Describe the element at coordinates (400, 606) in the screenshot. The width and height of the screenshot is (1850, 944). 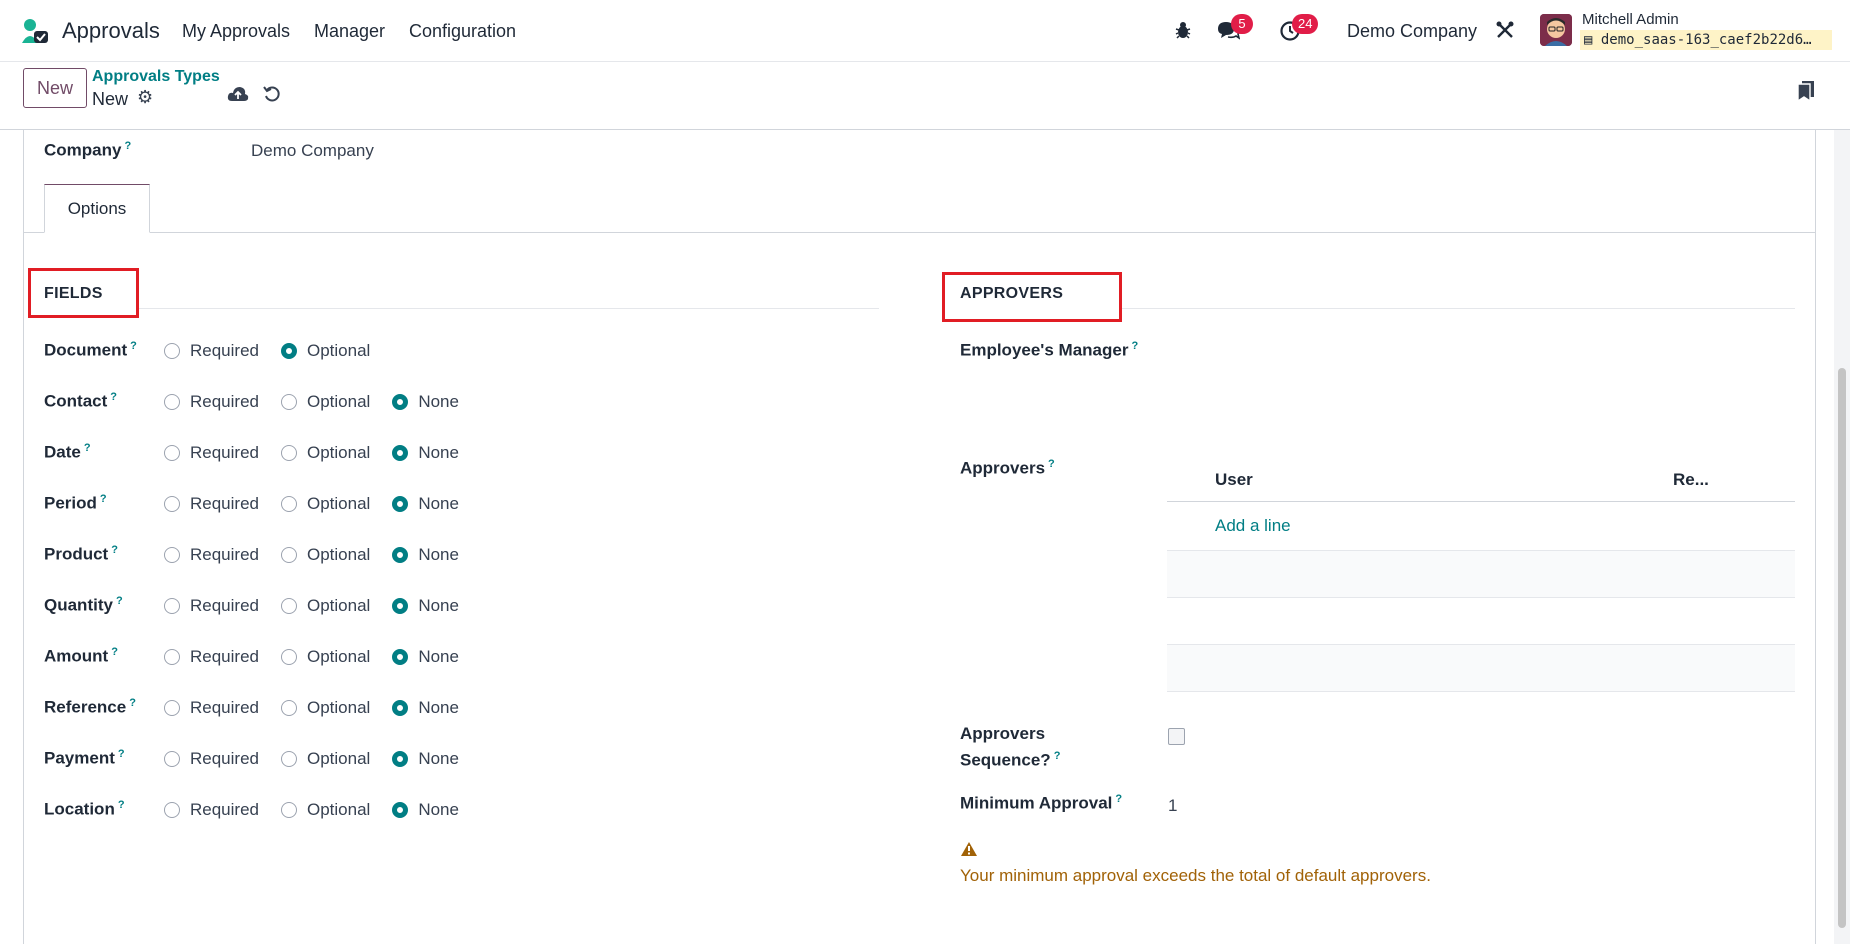
I see `radio-quantity-none` at that location.